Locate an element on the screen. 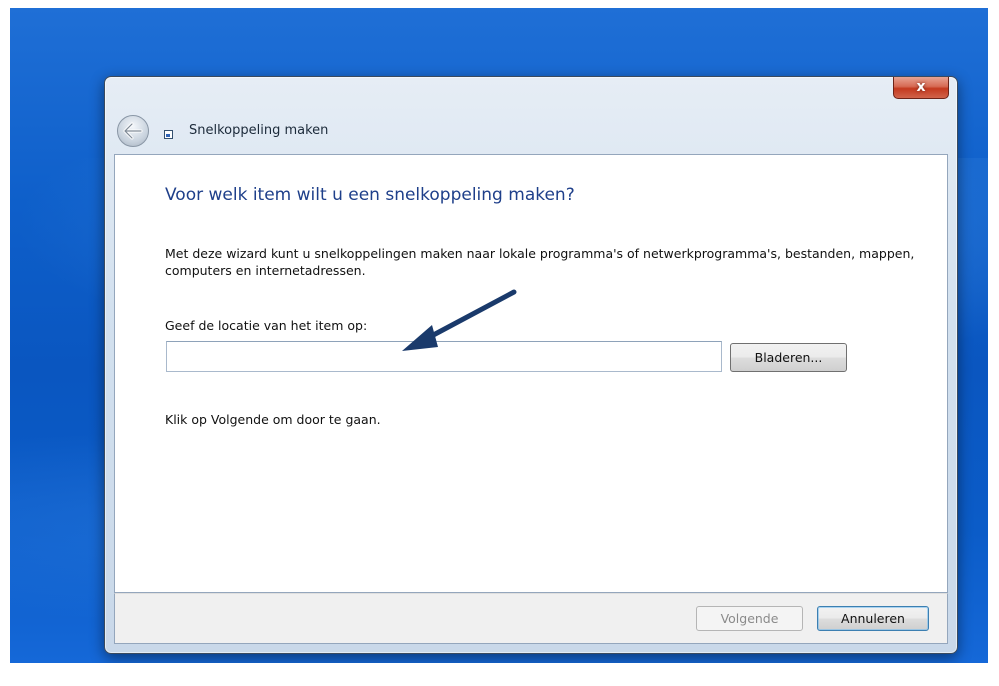  back-button is located at coordinates (133, 131).